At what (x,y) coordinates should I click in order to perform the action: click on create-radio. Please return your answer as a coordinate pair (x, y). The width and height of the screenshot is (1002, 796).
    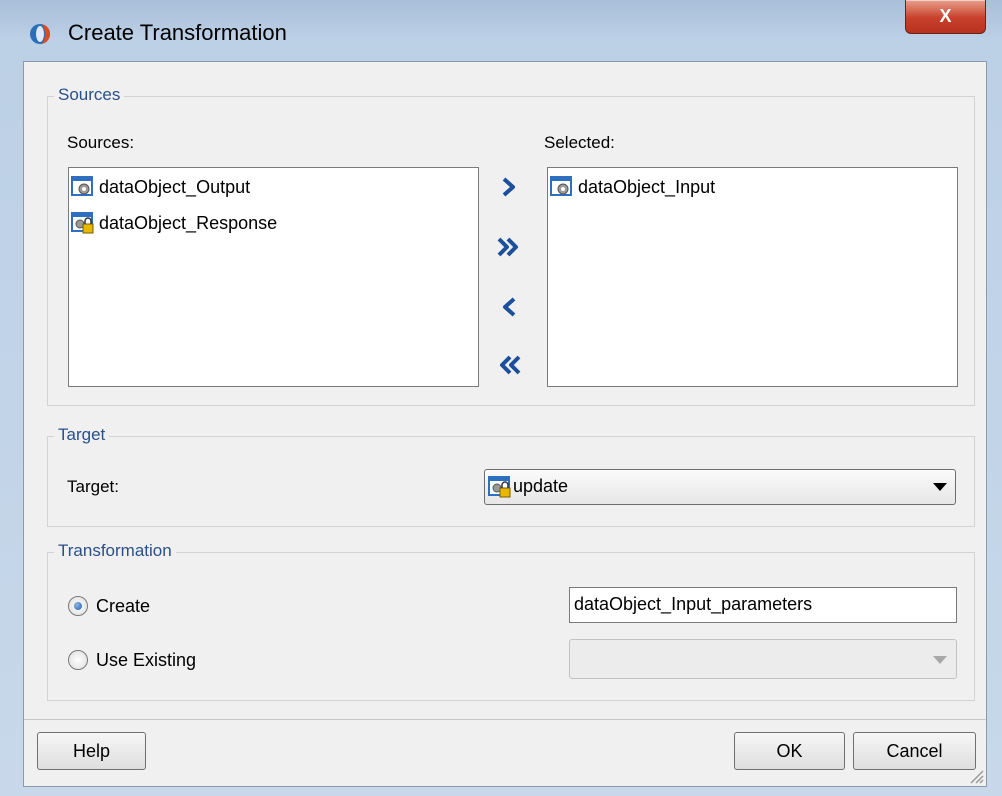
    Looking at the image, I should click on (78, 606).